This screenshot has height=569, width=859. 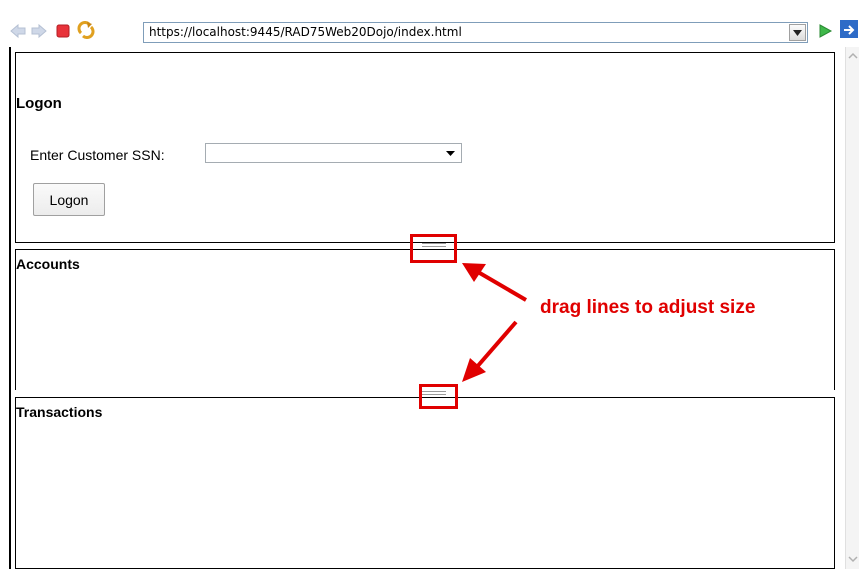 I want to click on annotation-text: drag lines to adjust size, so click(x=648, y=307).